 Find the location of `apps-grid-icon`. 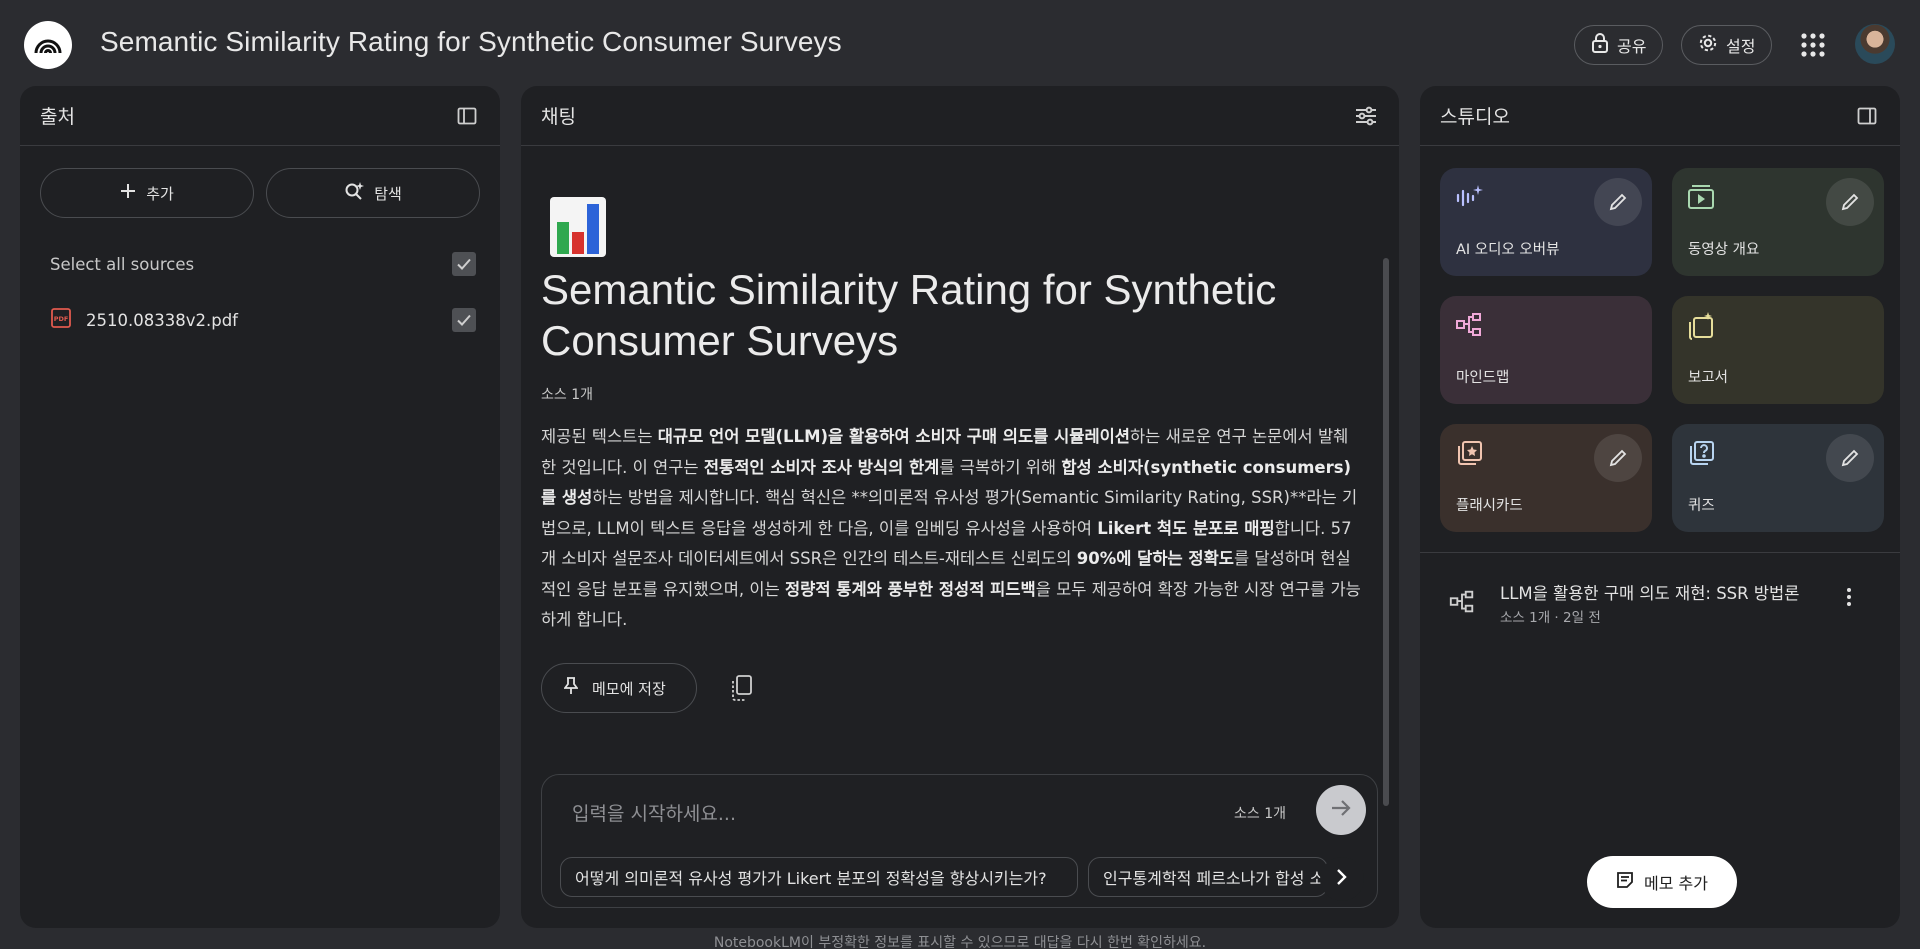

apps-grid-icon is located at coordinates (1813, 45).